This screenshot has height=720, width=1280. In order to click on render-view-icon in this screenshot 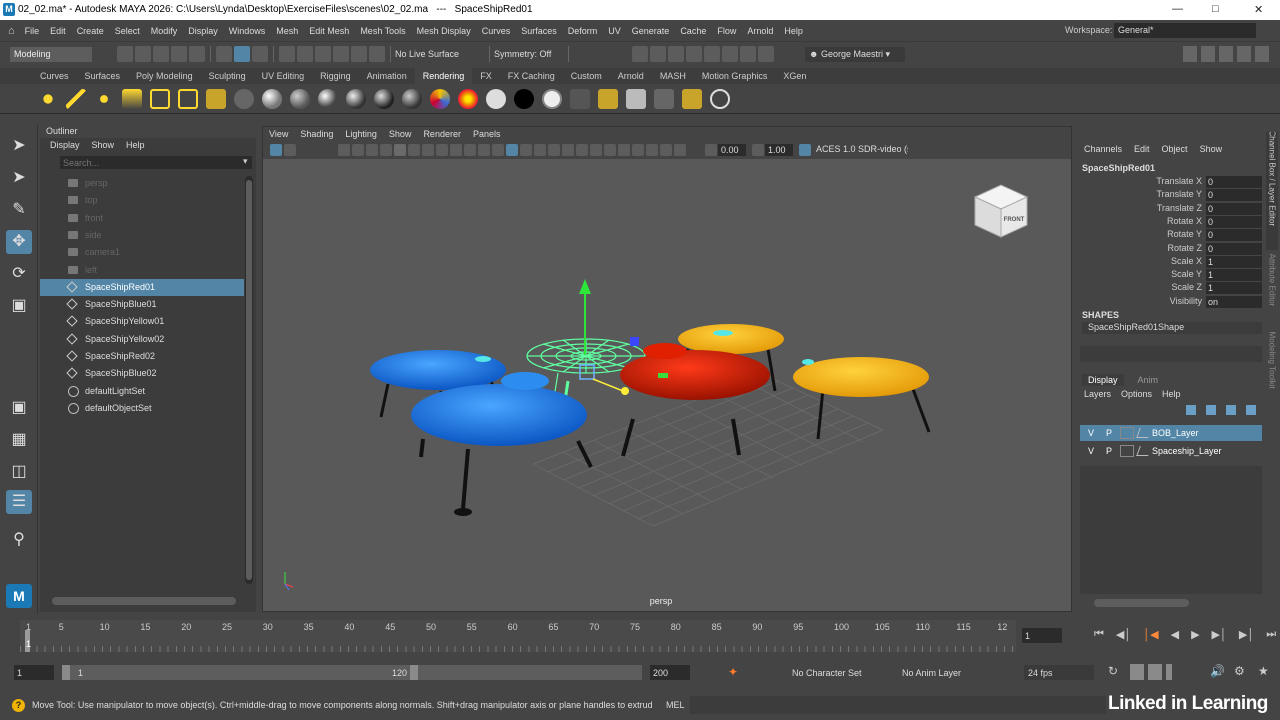, I will do `click(730, 54)`.